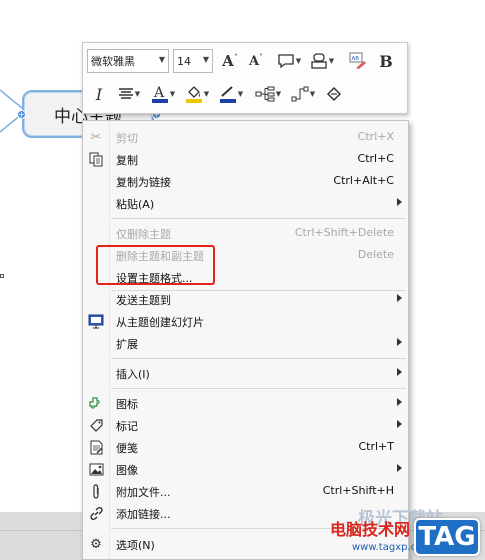  I want to click on menu-item-label: 复制为链接, so click(143, 182).